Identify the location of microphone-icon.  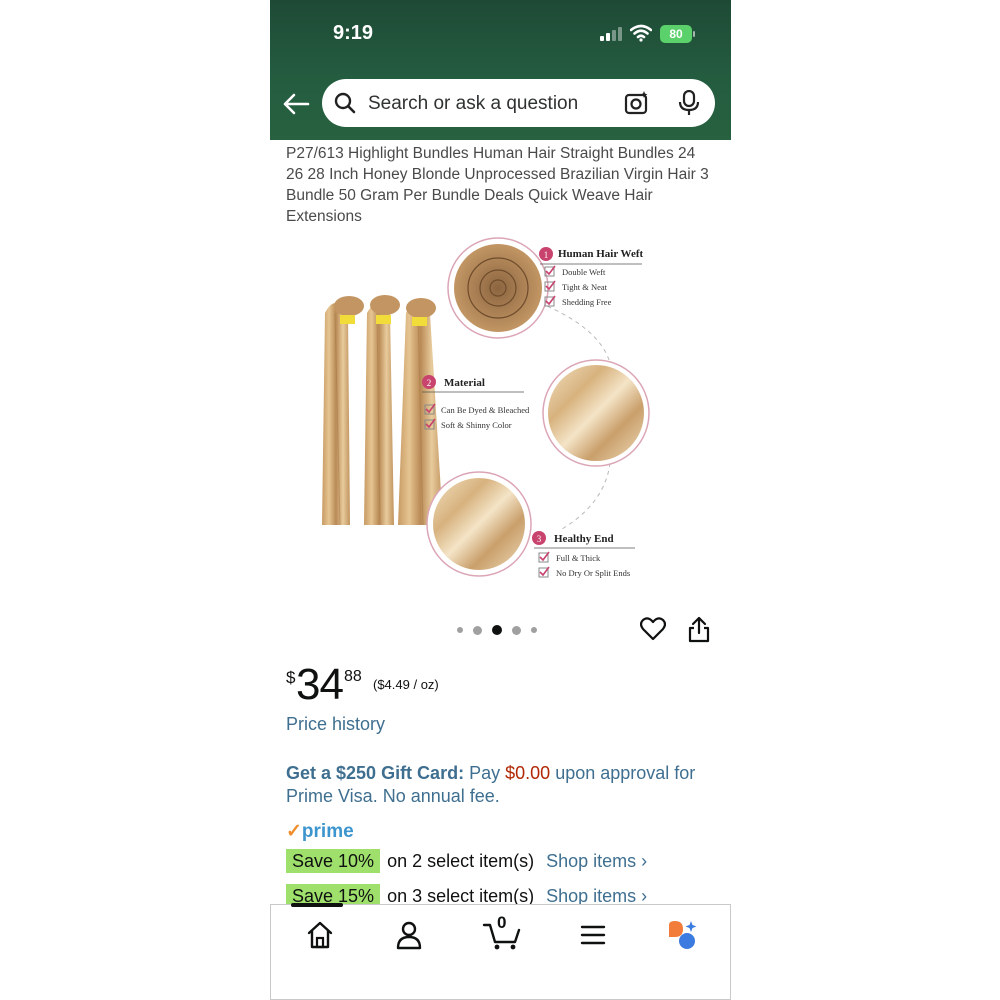
(689, 103).